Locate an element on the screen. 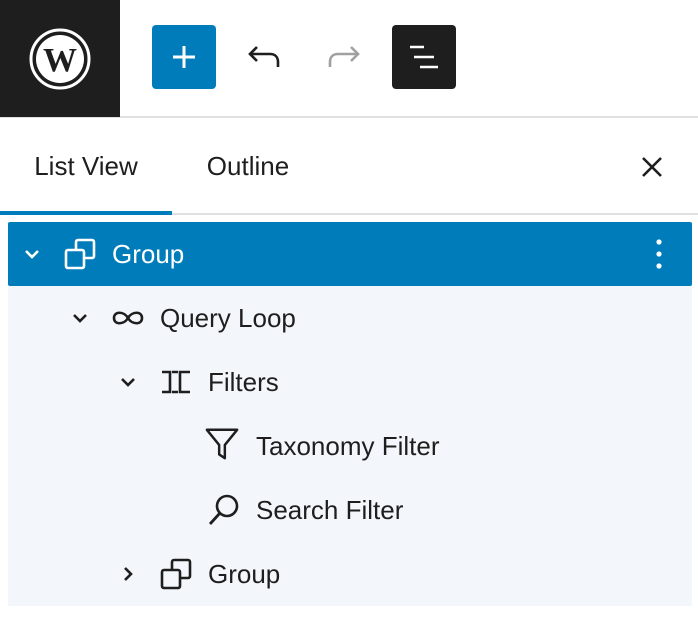  close-panel-button is located at coordinates (652, 167).